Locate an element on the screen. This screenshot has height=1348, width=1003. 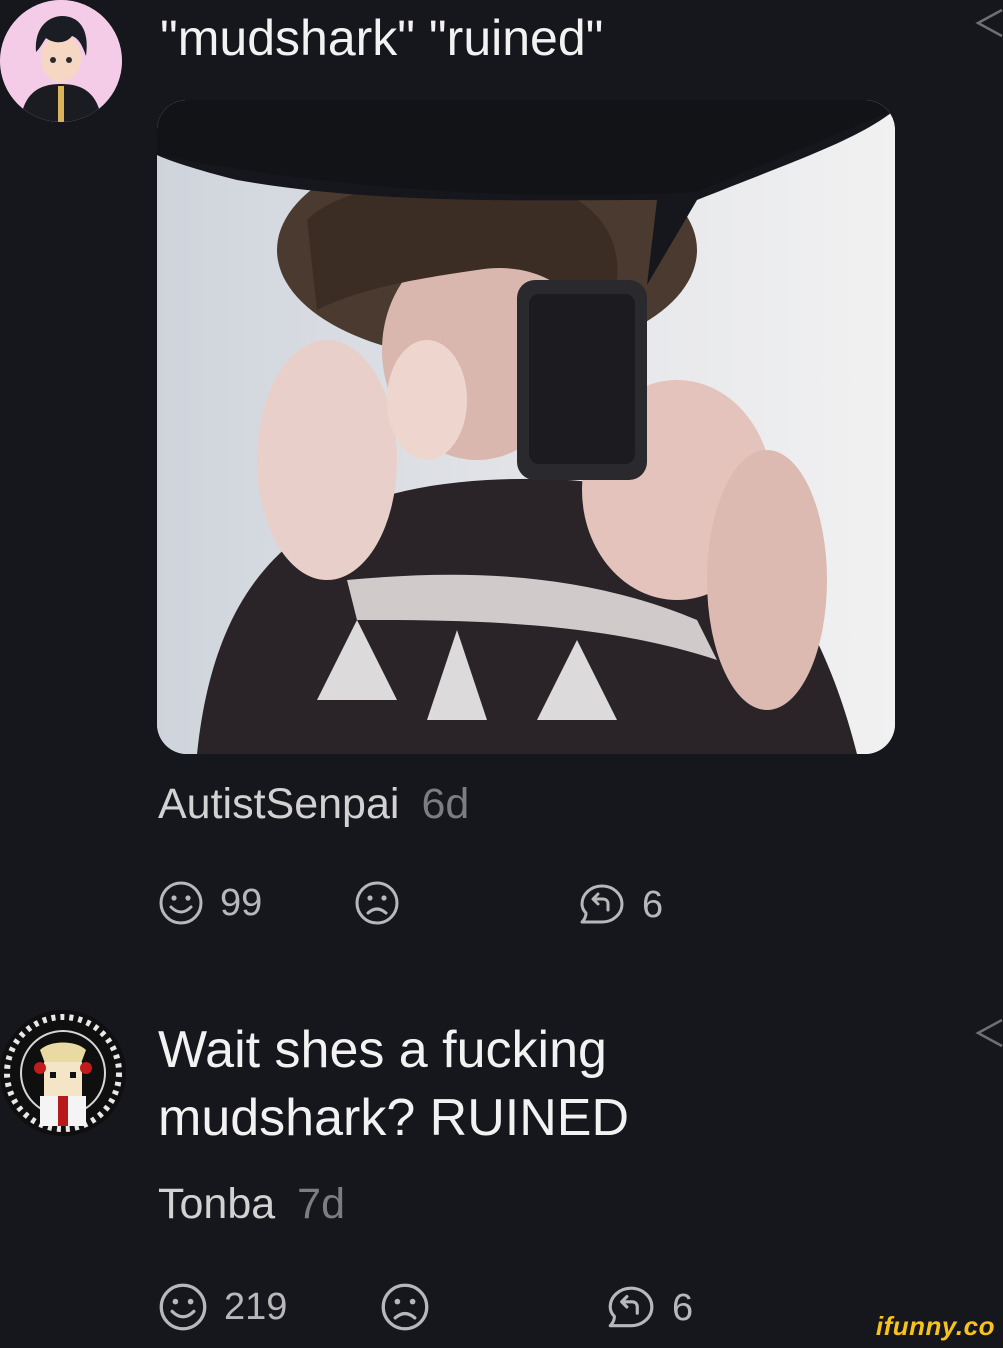
comment-author: Tonba 7d is located at coordinates (251, 1204).